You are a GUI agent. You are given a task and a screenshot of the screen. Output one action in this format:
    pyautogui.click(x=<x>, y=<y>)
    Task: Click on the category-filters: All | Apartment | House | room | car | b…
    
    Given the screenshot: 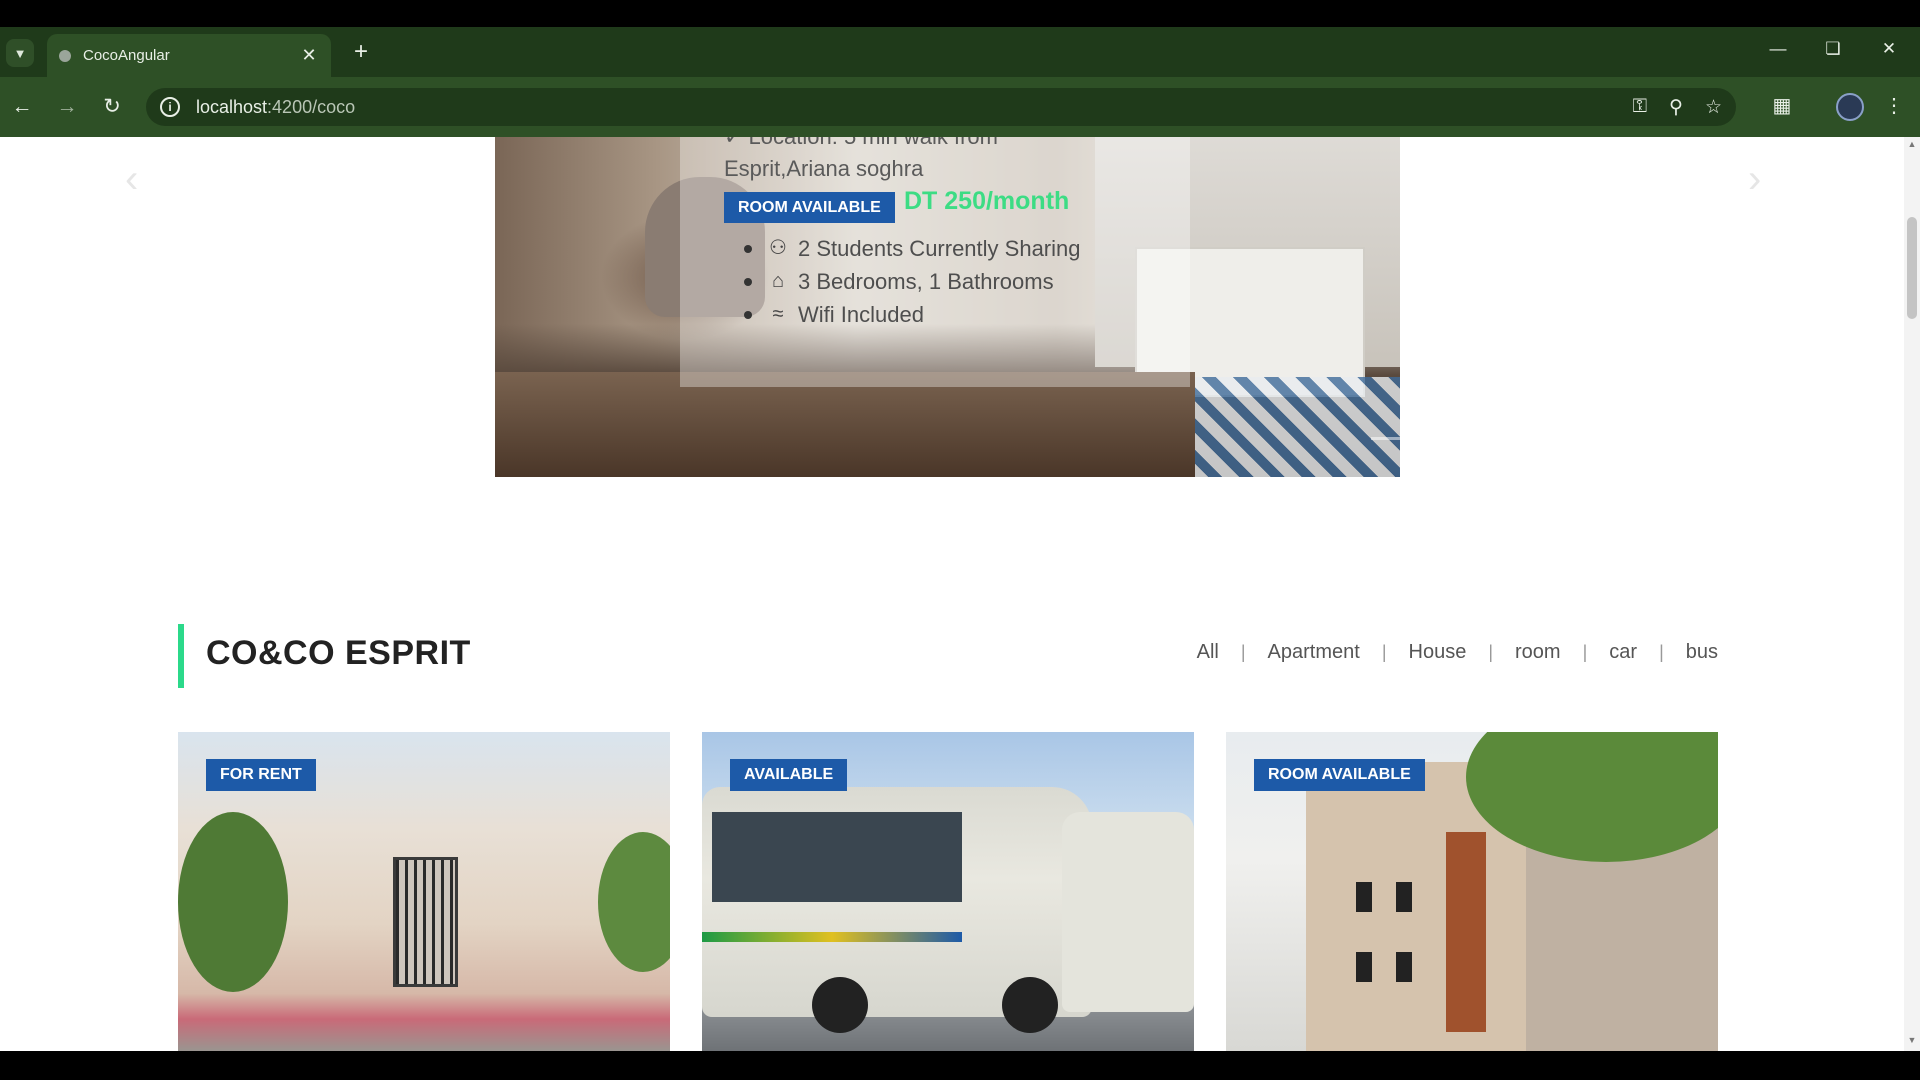 What is the action you would take?
    pyautogui.click(x=1457, y=652)
    